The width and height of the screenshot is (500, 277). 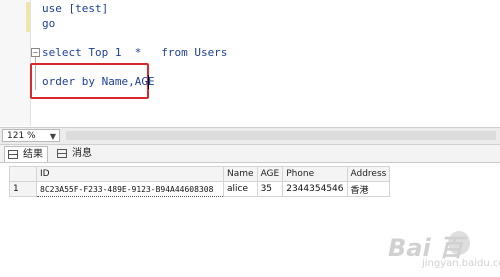 I want to click on results-tab-bar: 结果 消息, so click(x=250, y=154).